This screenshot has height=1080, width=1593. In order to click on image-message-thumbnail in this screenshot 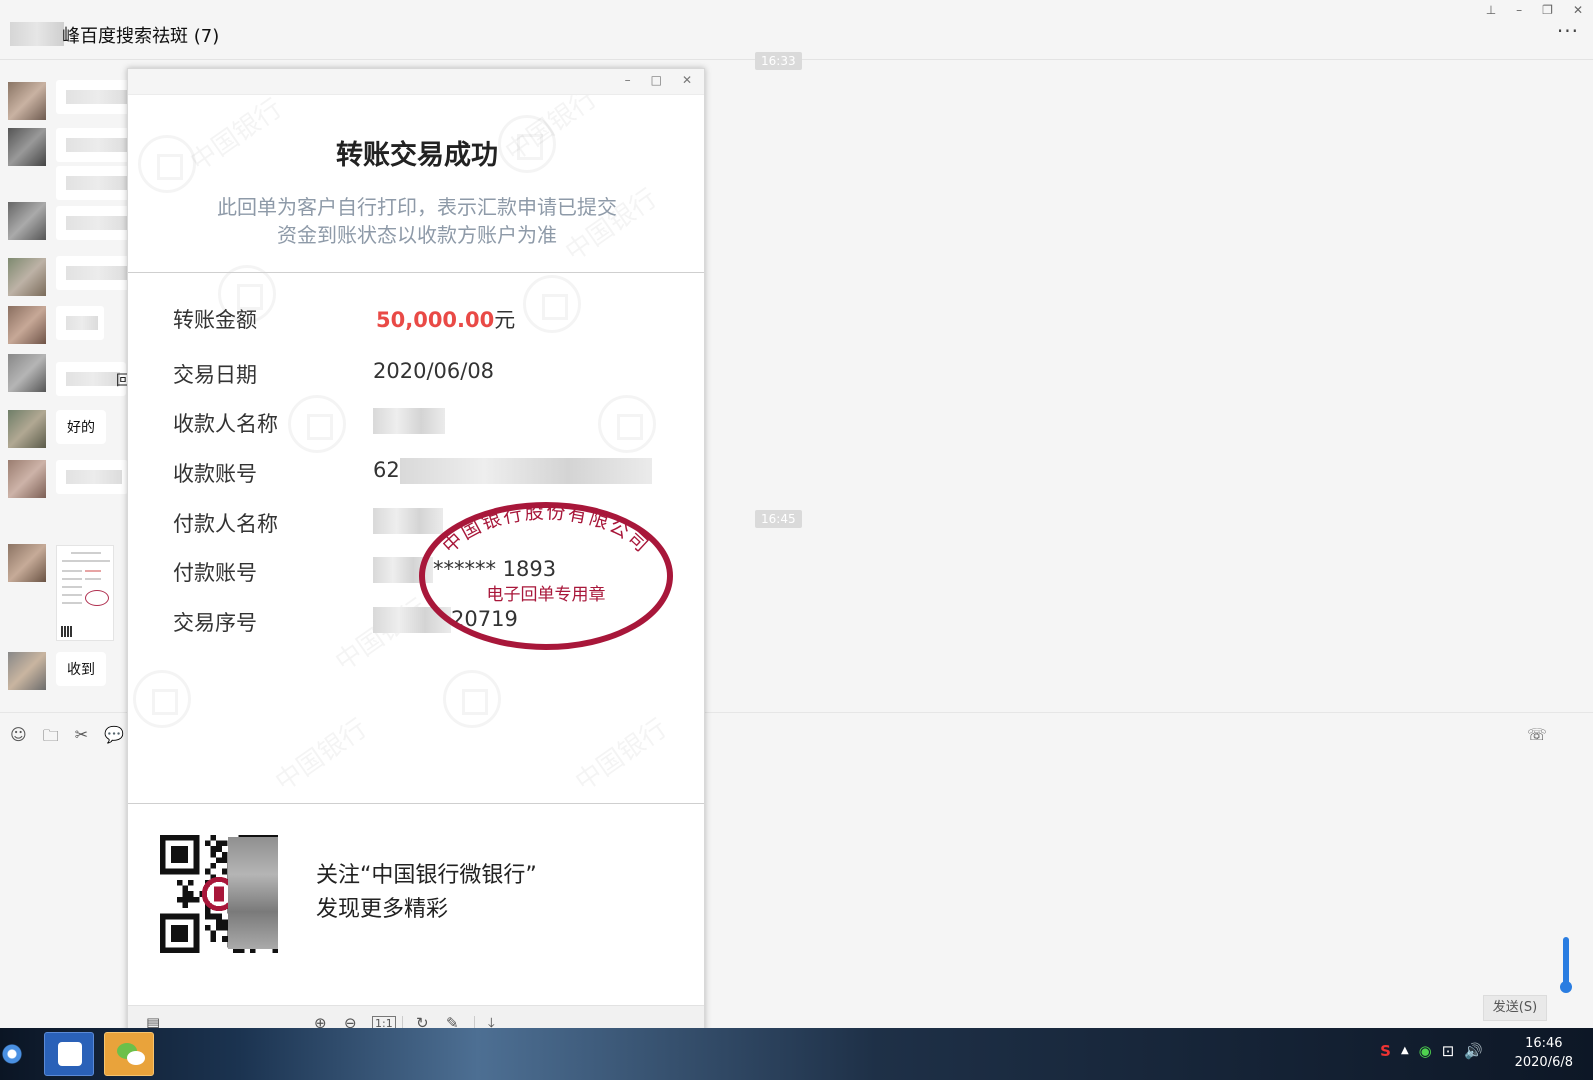, I will do `click(85, 593)`.